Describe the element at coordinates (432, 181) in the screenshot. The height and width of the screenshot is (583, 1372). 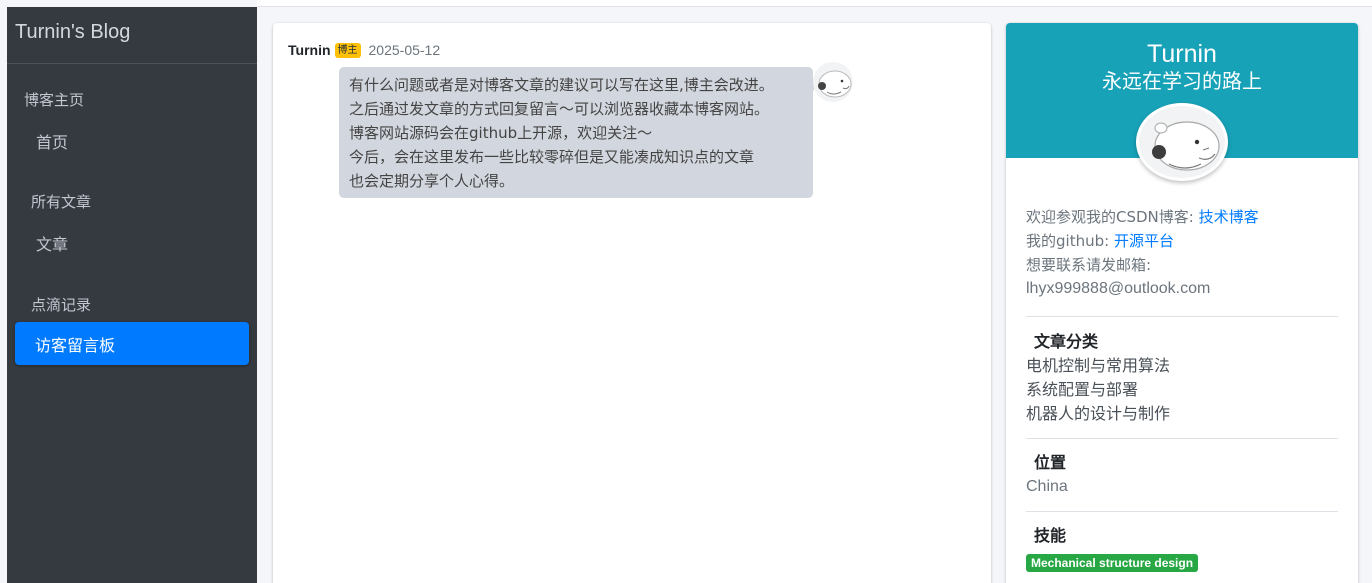
I see `message-line: 也会定期分享个人心得。` at that location.